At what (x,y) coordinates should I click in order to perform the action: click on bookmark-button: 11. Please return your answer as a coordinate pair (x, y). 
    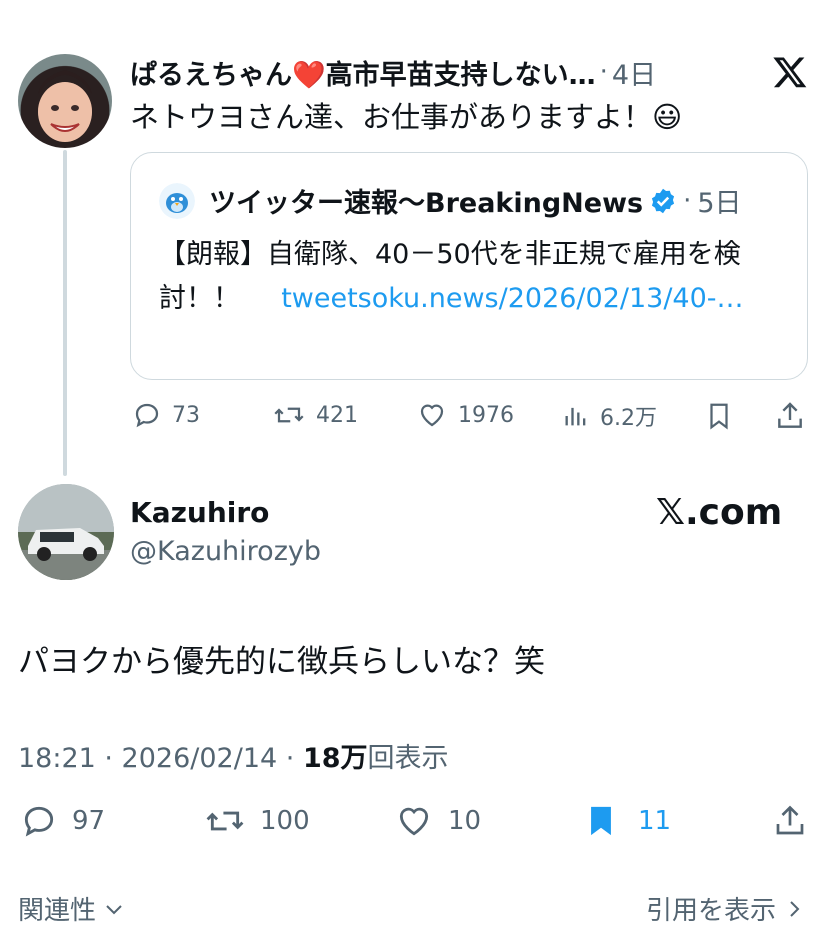
    Looking at the image, I should click on (627, 821).